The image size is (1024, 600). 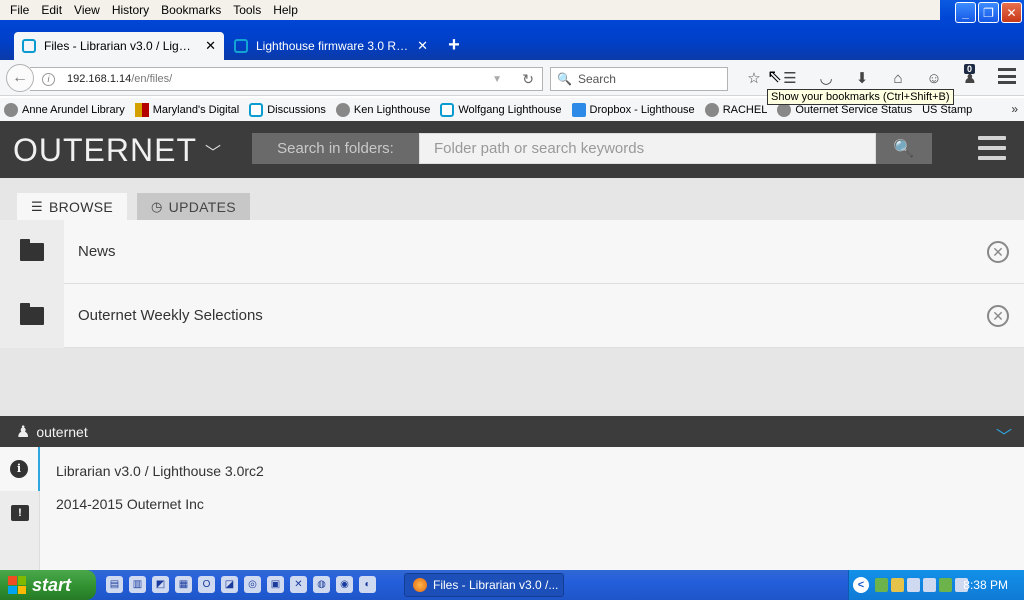 I want to click on menu-view: View, so click(x=87, y=10).